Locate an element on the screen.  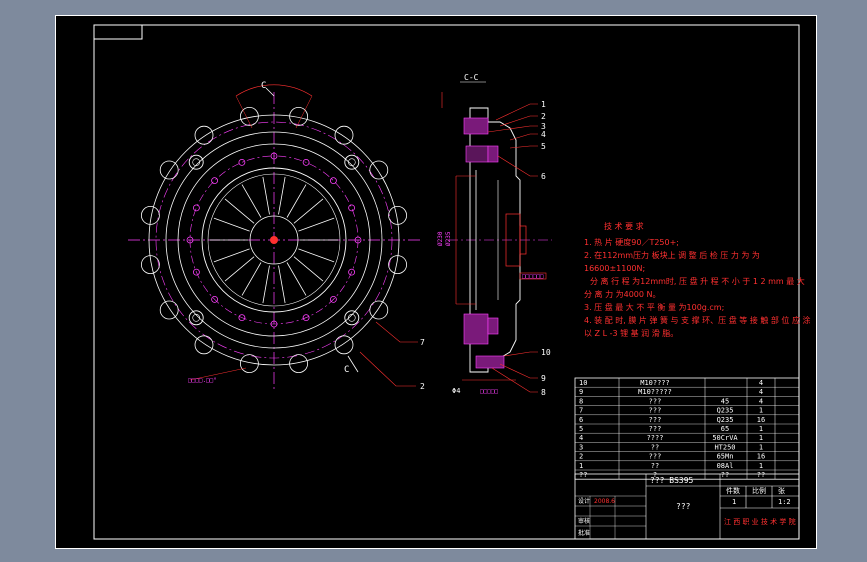
cut-arrow-bottom is located at coordinates (353, 364).